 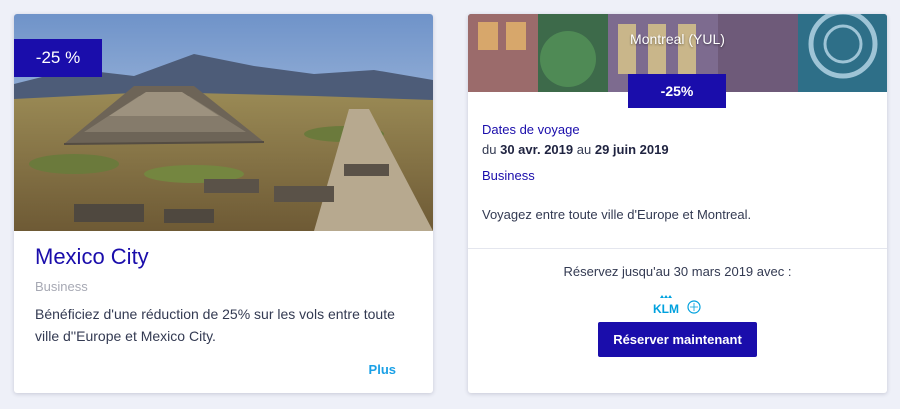 What do you see at coordinates (489, 149) in the screenshot?
I see `dates-from-word: du` at bounding box center [489, 149].